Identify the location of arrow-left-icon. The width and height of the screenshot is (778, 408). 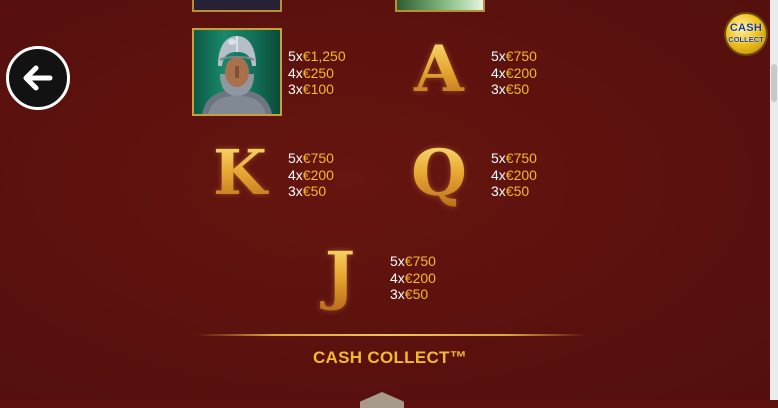
(38, 78).